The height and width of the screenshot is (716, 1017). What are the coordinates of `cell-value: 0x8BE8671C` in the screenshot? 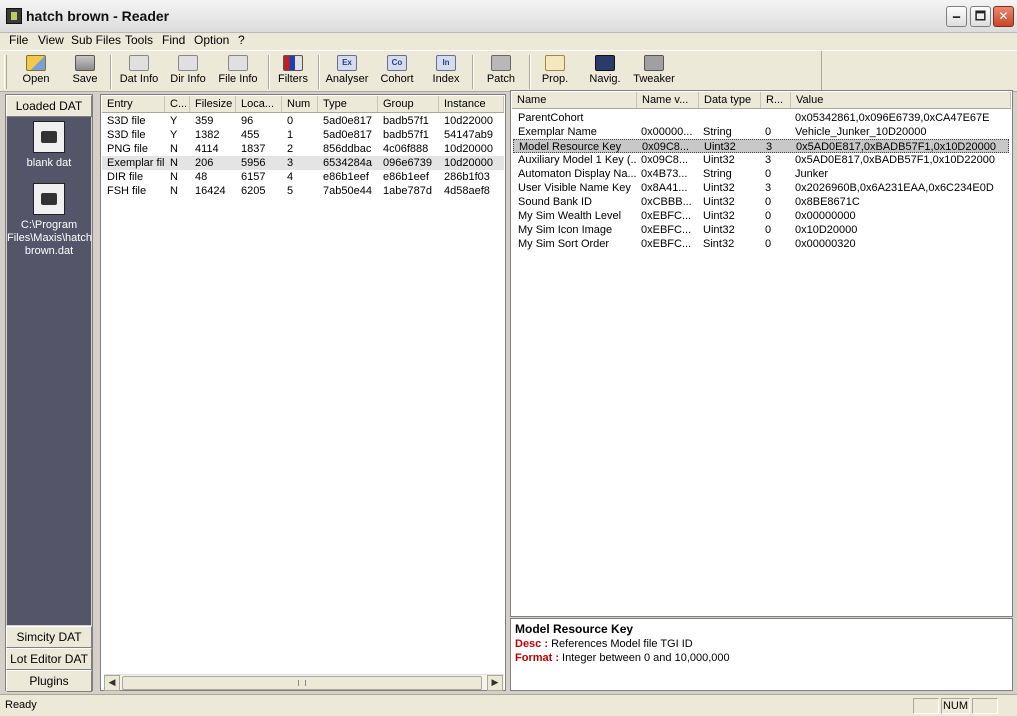 It's located at (827, 202).